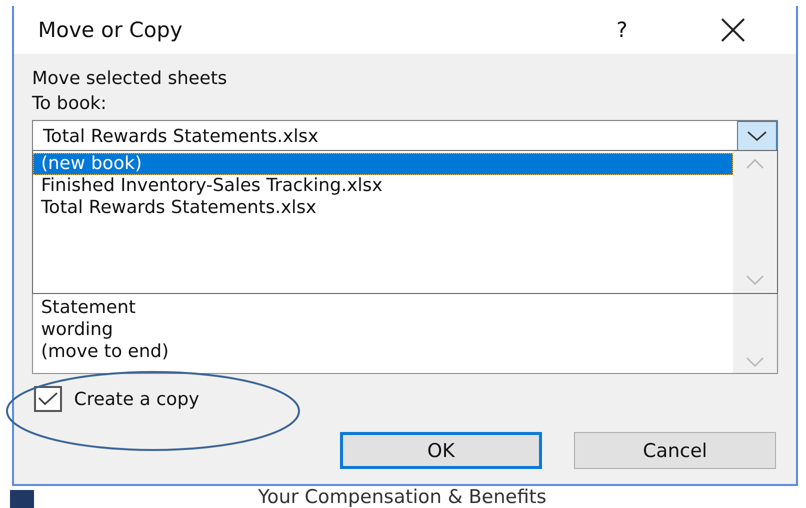 This screenshot has width=806, height=508. I want to click on dropdown-value: Total Rewards Statements.xlsx, so click(181, 136).